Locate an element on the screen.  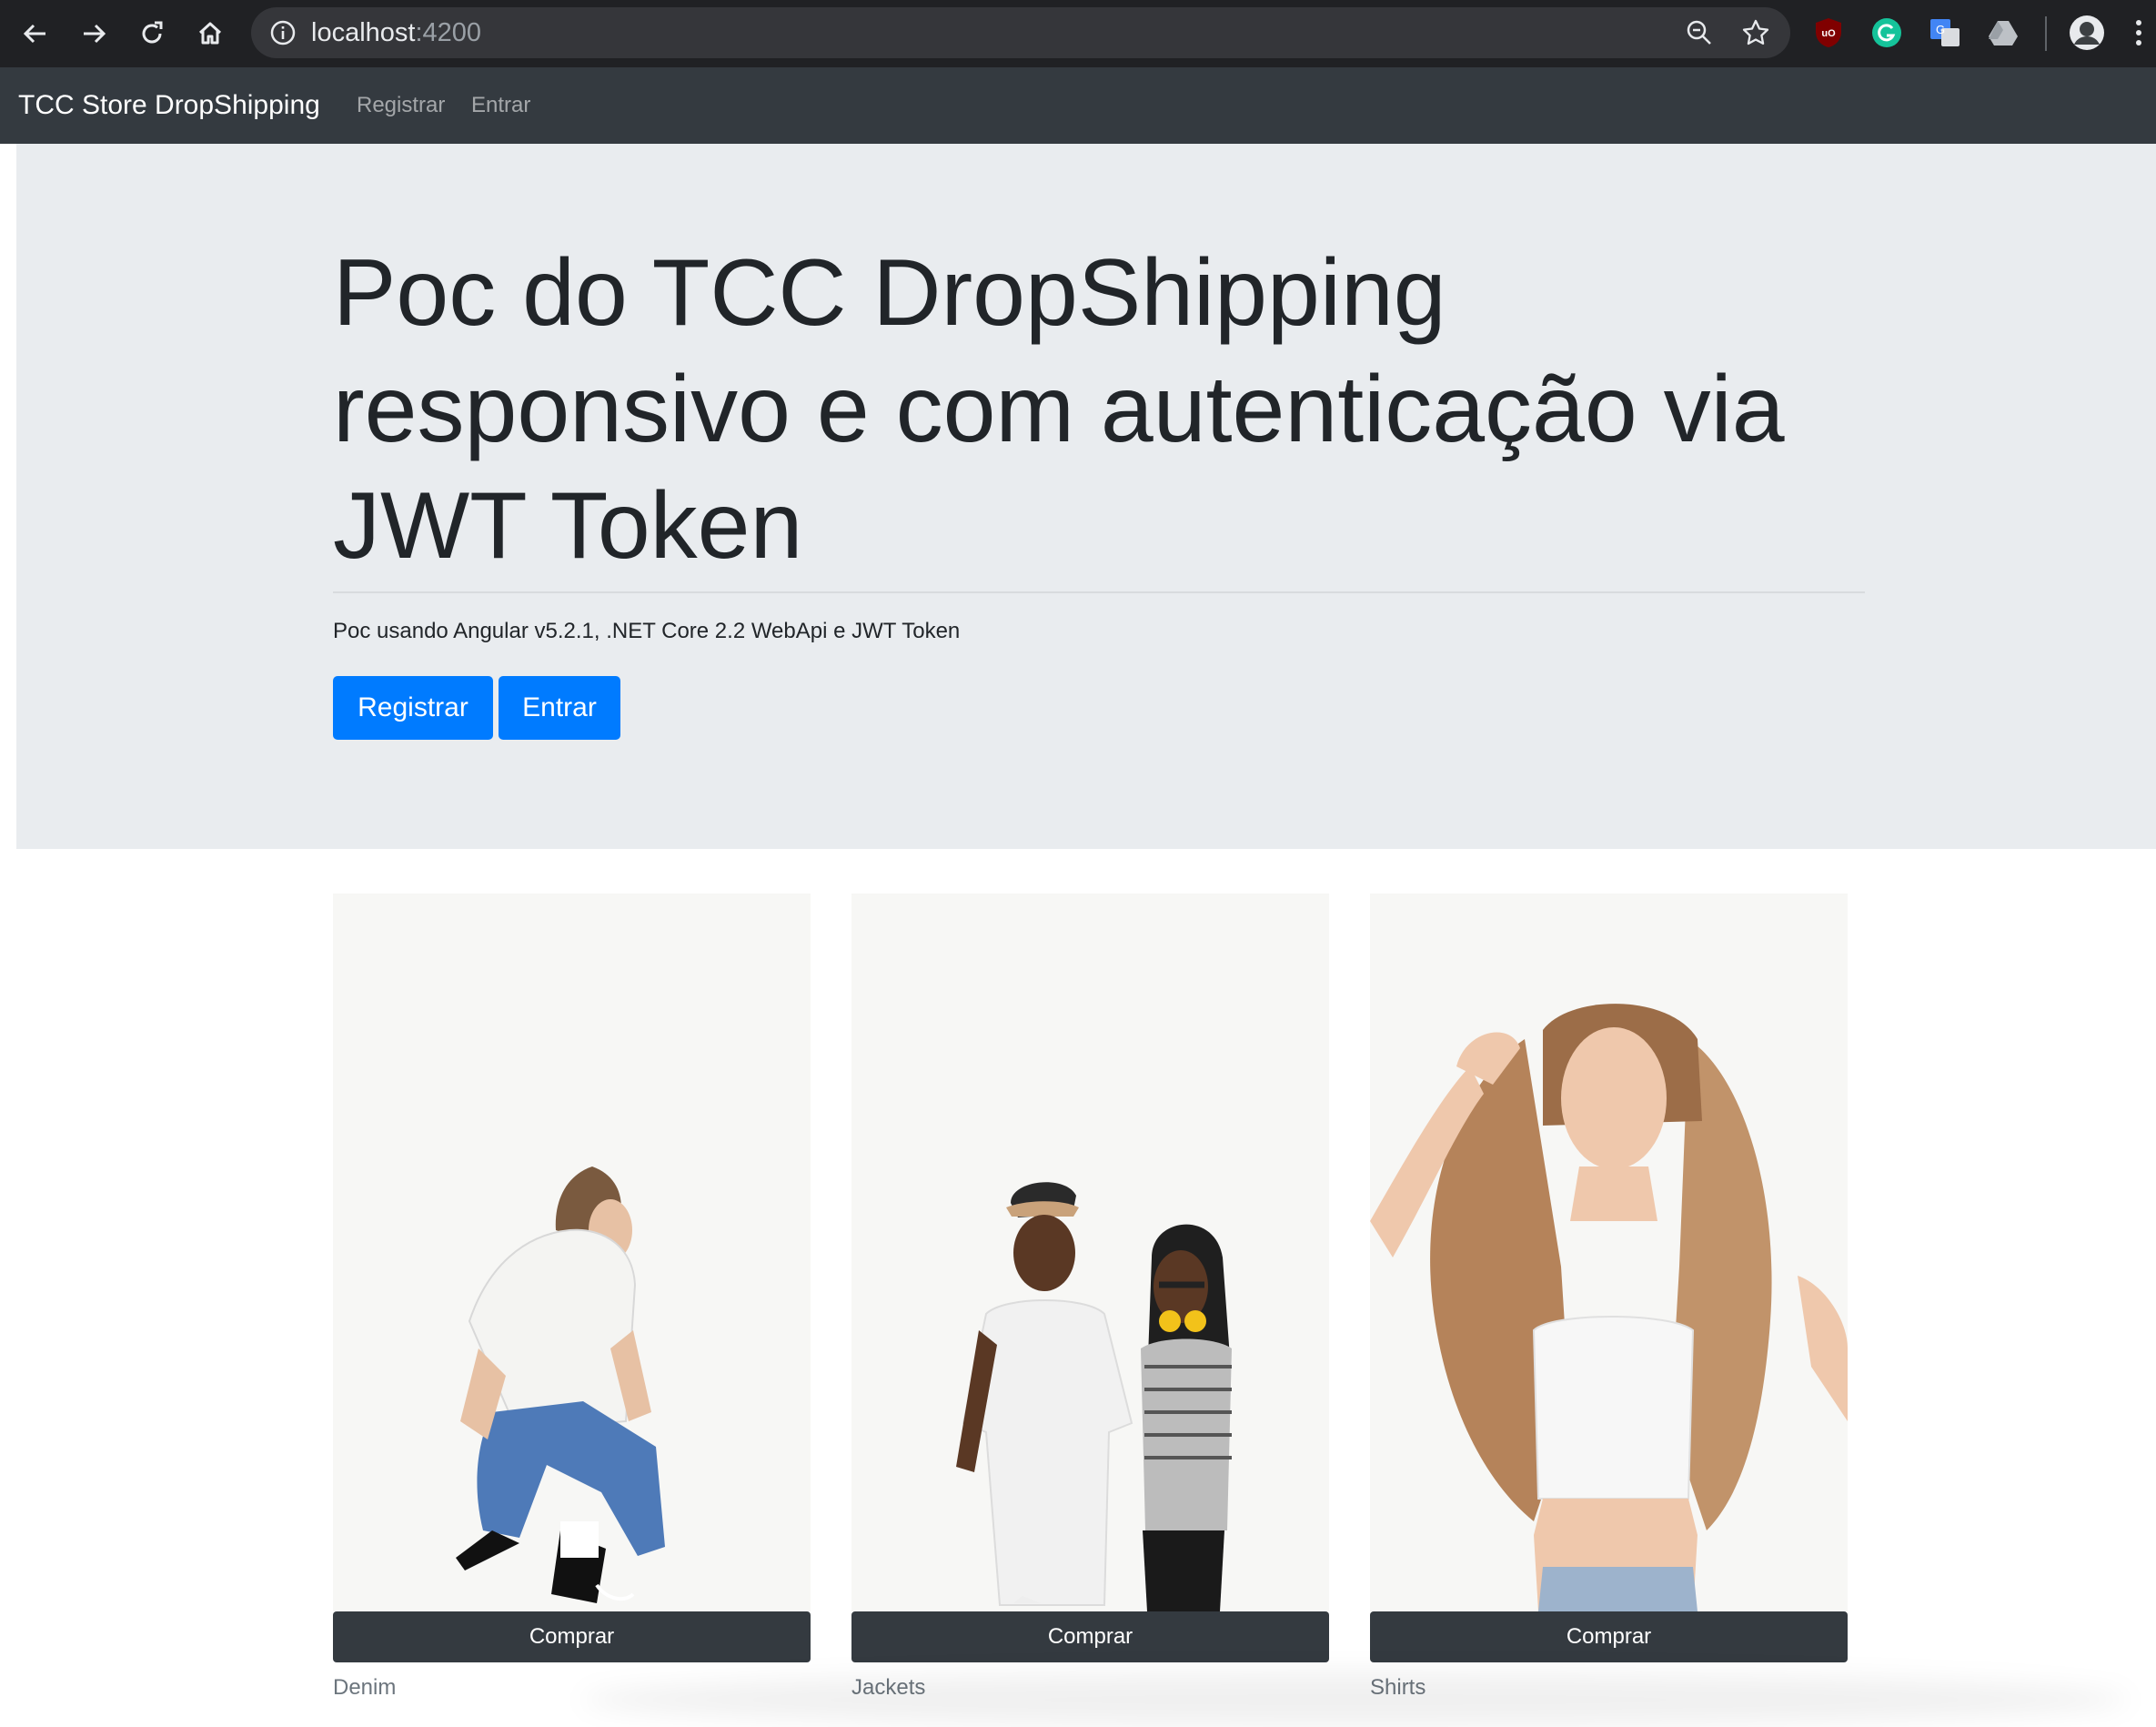
product-card-jackets: Comprar Jackets is located at coordinates (1090, 1298).